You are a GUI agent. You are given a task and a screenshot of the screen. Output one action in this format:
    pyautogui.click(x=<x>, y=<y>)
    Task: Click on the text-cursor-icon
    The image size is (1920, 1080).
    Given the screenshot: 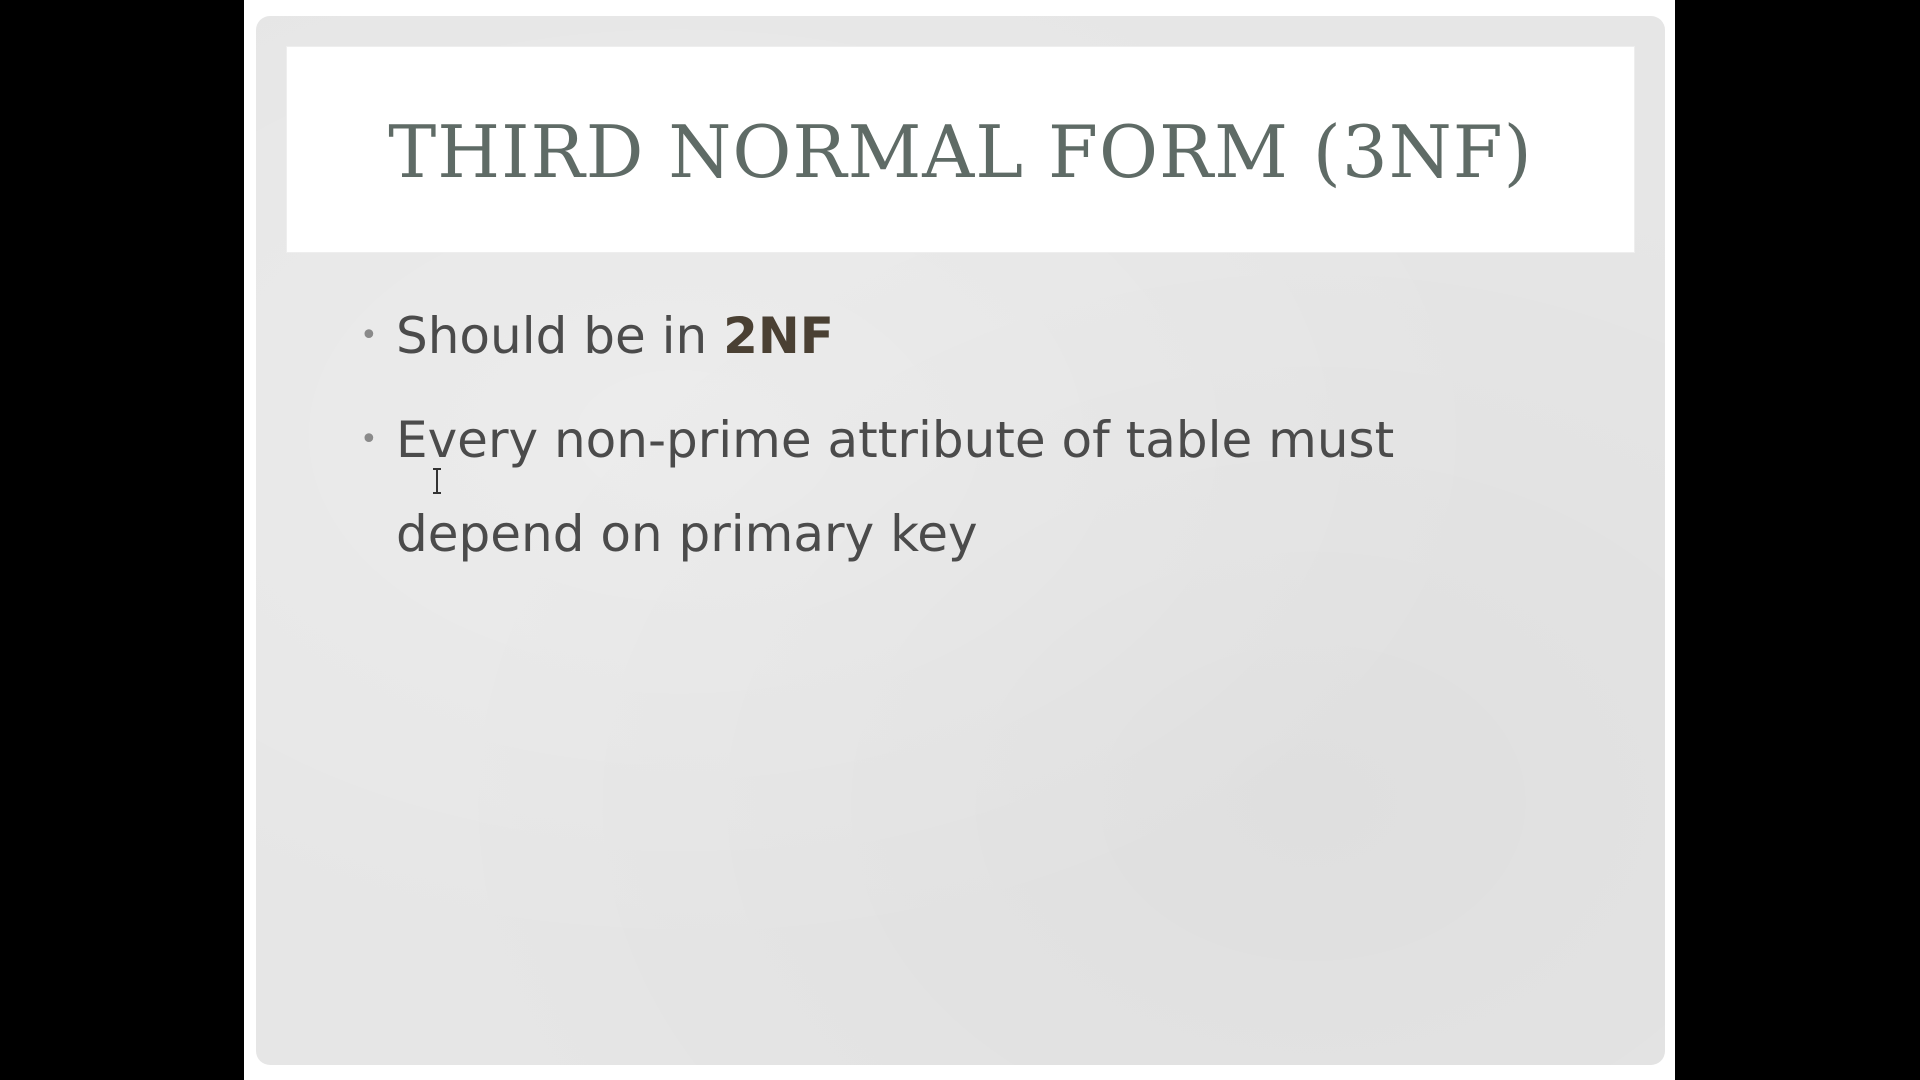 What is the action you would take?
    pyautogui.click(x=437, y=481)
    